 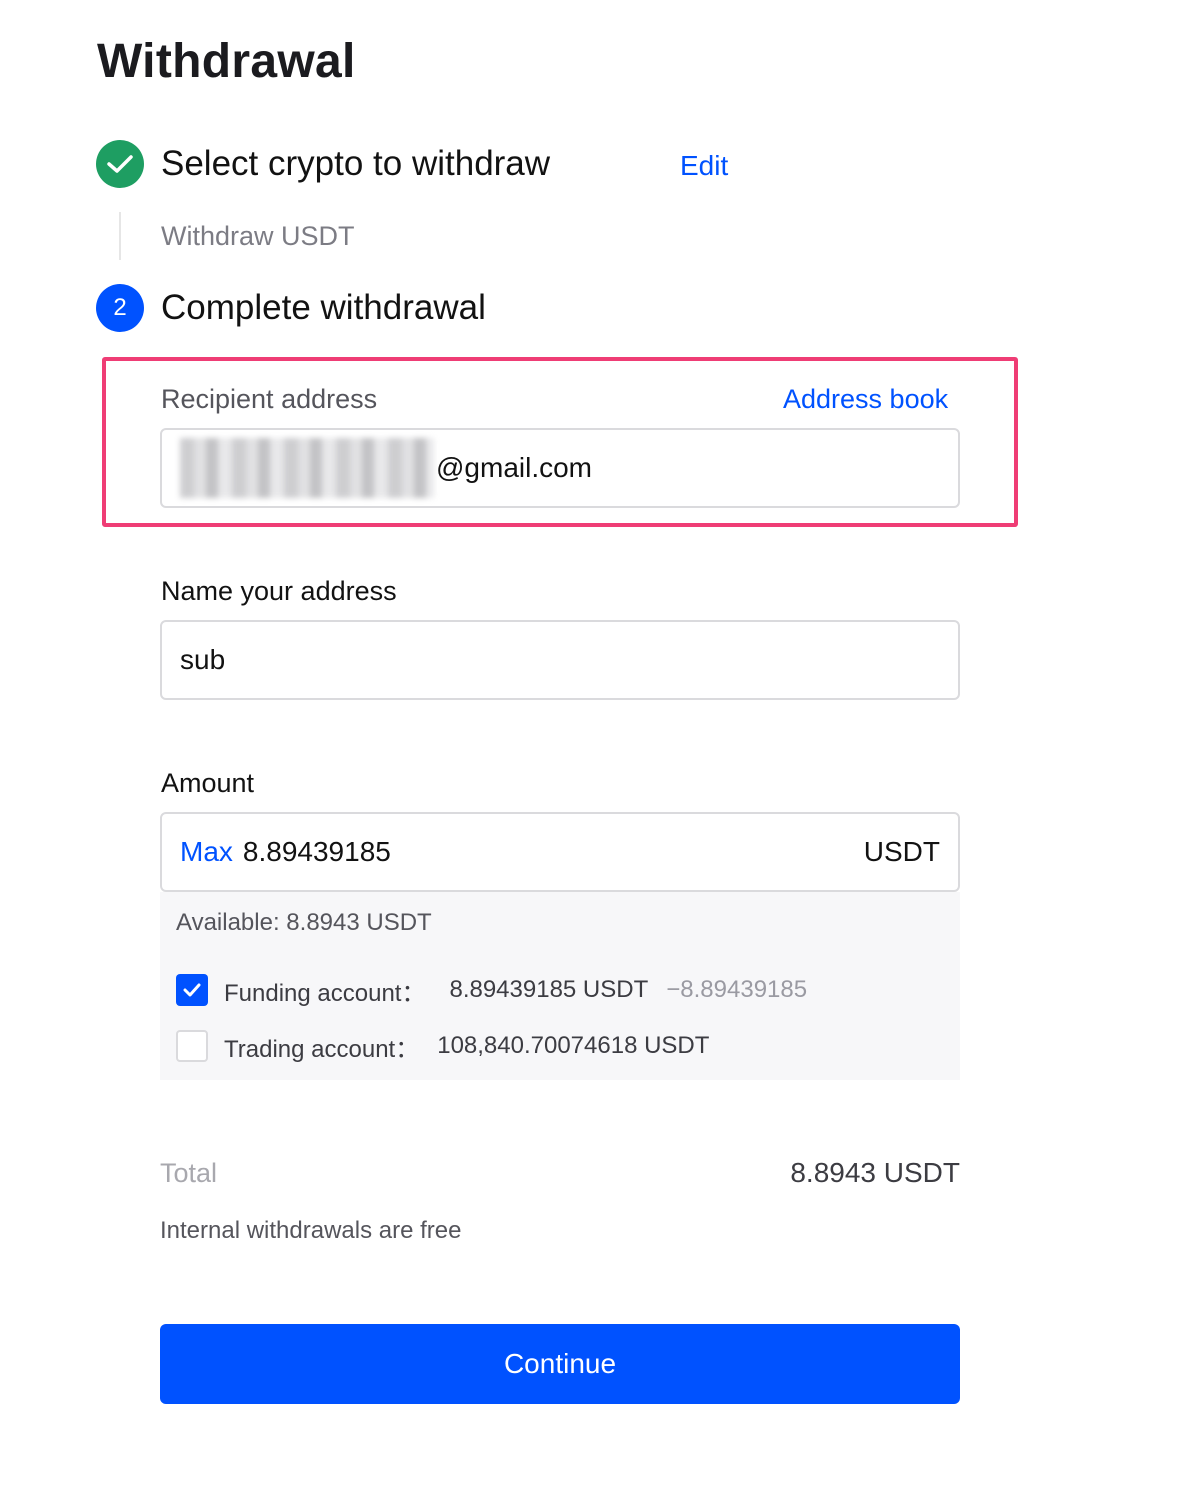 What do you see at coordinates (560, 852) in the screenshot?
I see `amount-input: Max 8.89439185 USDT` at bounding box center [560, 852].